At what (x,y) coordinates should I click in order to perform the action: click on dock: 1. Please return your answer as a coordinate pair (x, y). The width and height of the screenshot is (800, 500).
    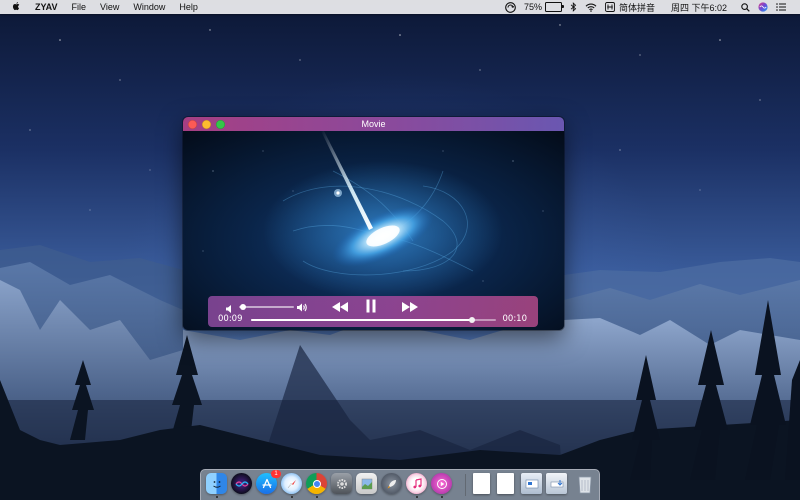
    Looking at the image, I should click on (400, 484).